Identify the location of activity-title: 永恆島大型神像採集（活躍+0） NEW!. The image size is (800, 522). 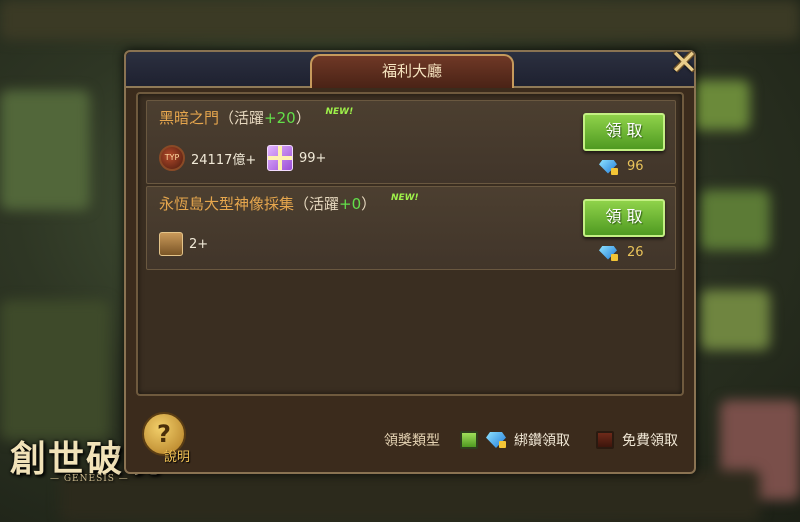
(289, 203).